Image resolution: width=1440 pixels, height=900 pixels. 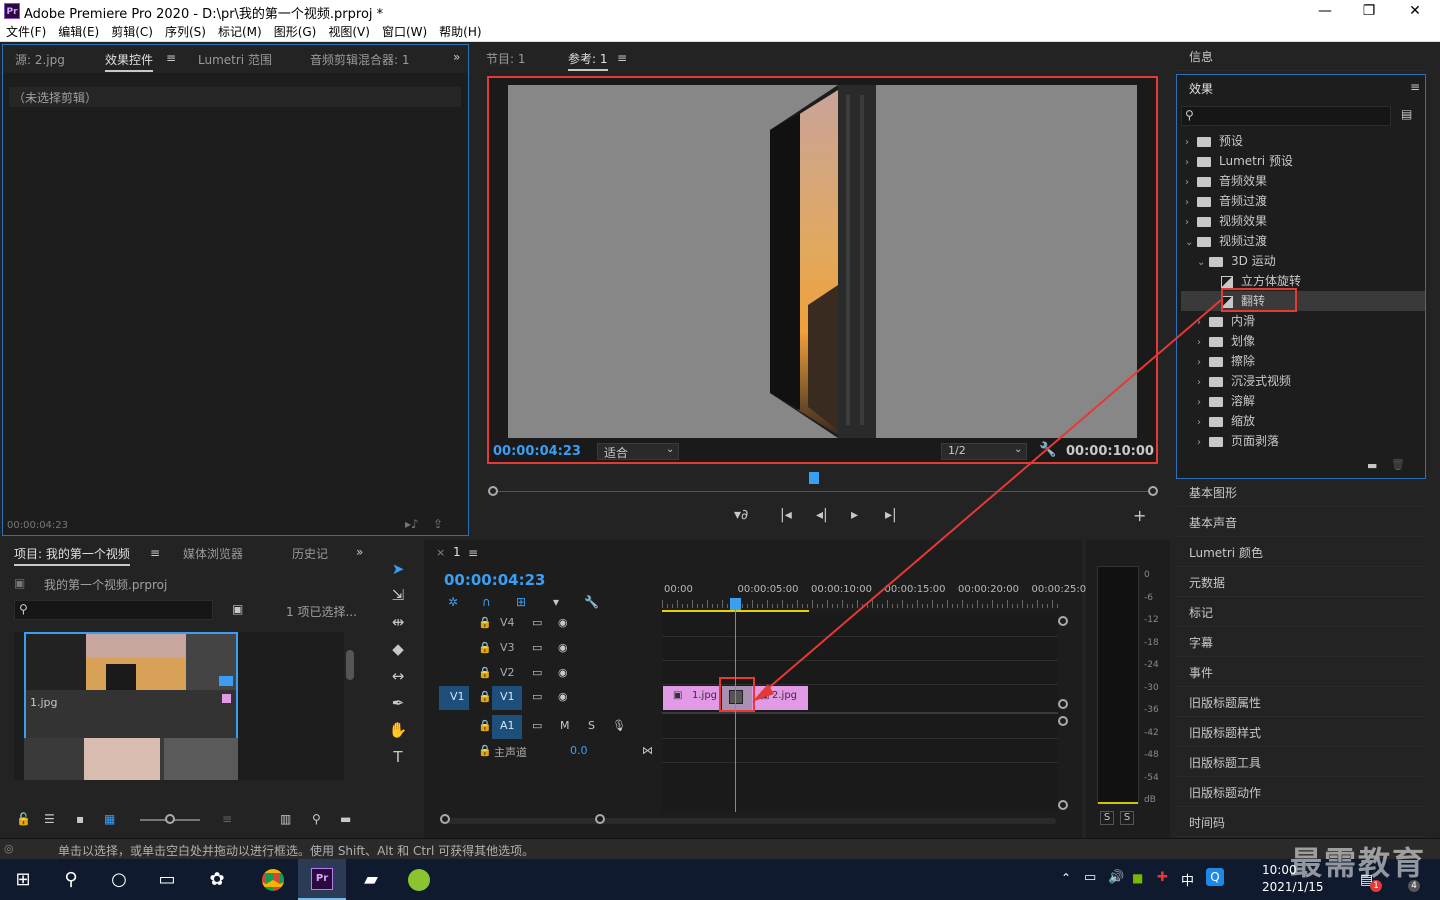 I want to click on add-marker-icon: ▾∂, so click(x=741, y=515).